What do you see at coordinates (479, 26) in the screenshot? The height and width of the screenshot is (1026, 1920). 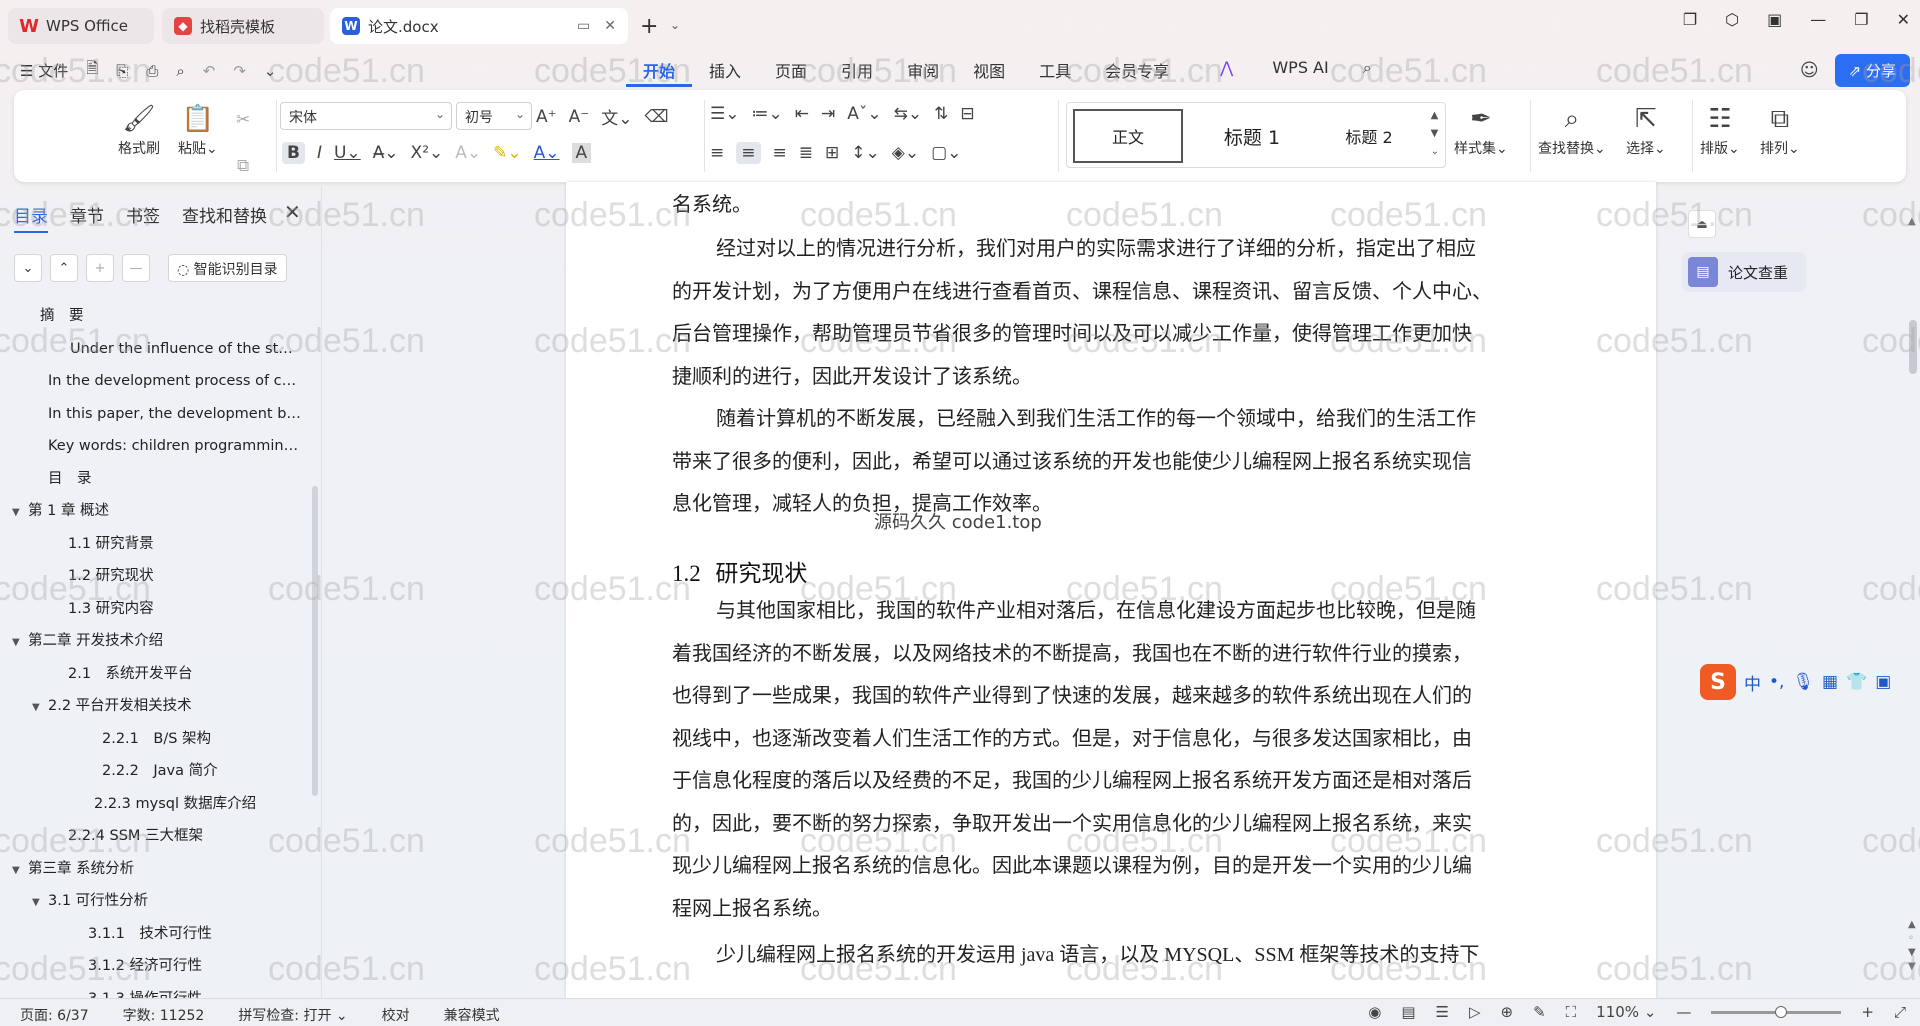 I see `tab-document: W 论文.docx ▭ ✕` at bounding box center [479, 26].